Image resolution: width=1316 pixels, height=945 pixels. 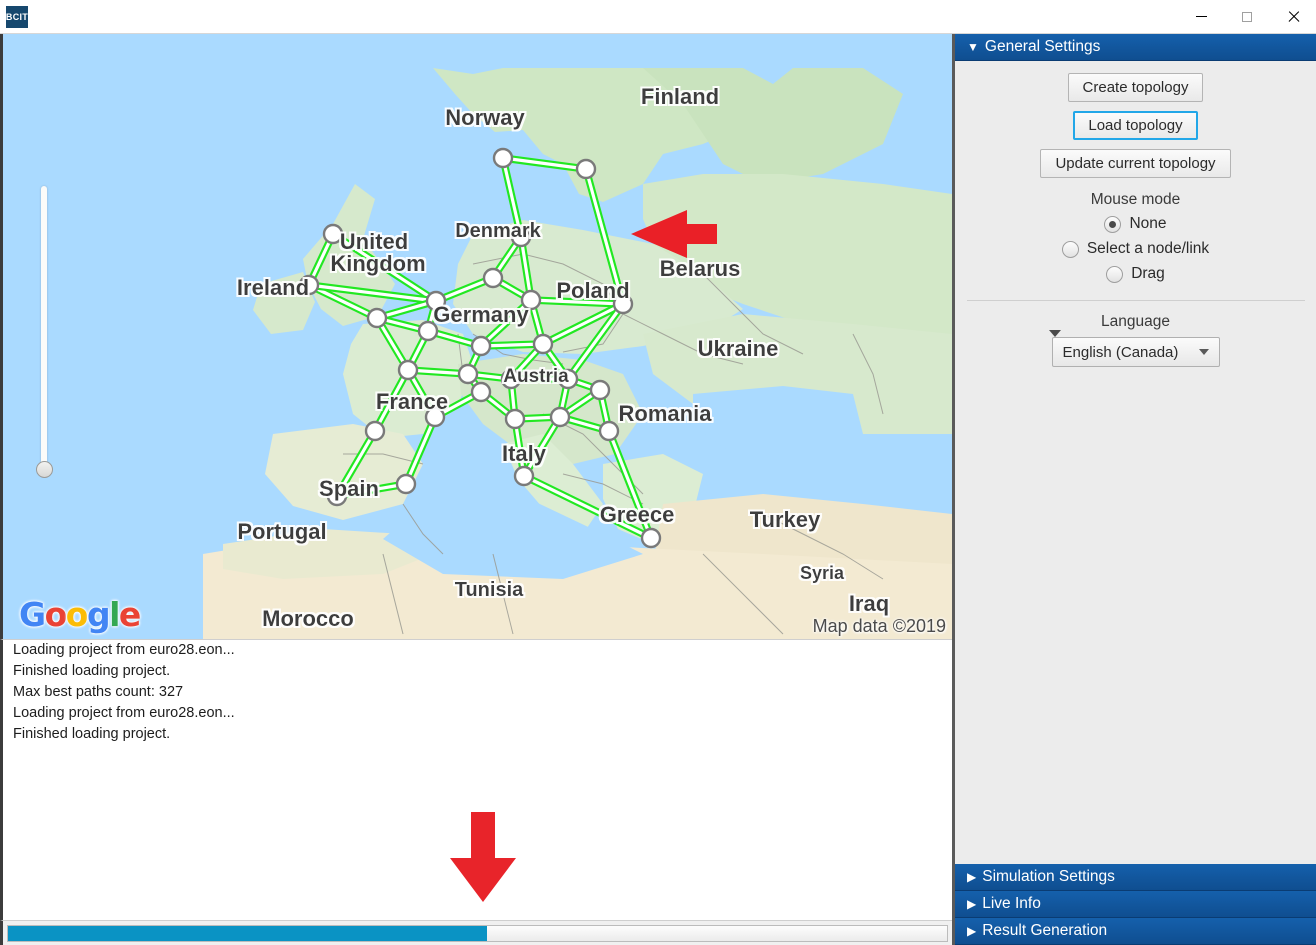 I want to click on map-country-label: Kingdom, so click(x=377, y=263).